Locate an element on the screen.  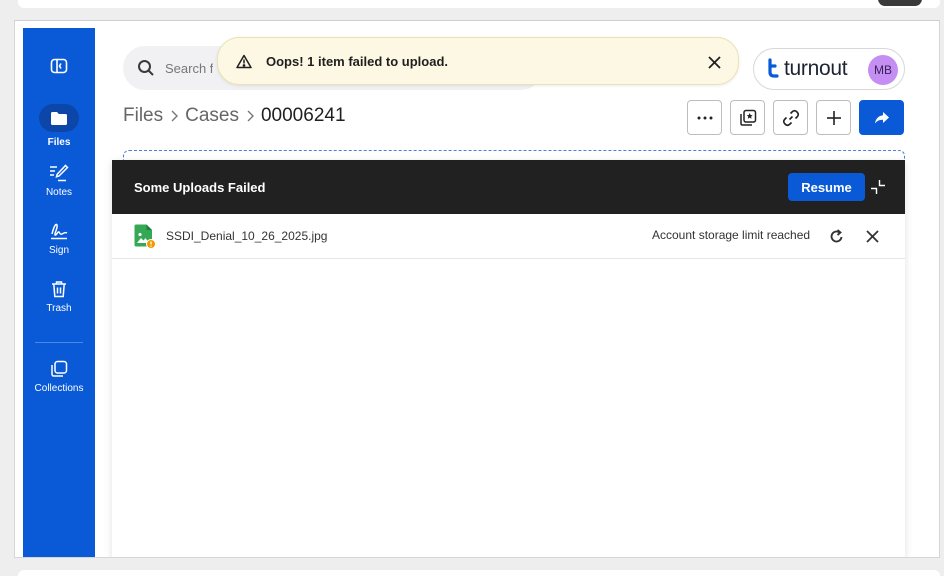
notes-icon is located at coordinates (59, 173).